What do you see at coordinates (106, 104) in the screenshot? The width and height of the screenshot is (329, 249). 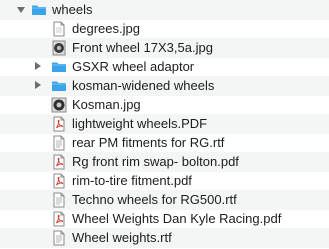 I see `item-label: Kosman.jpg` at bounding box center [106, 104].